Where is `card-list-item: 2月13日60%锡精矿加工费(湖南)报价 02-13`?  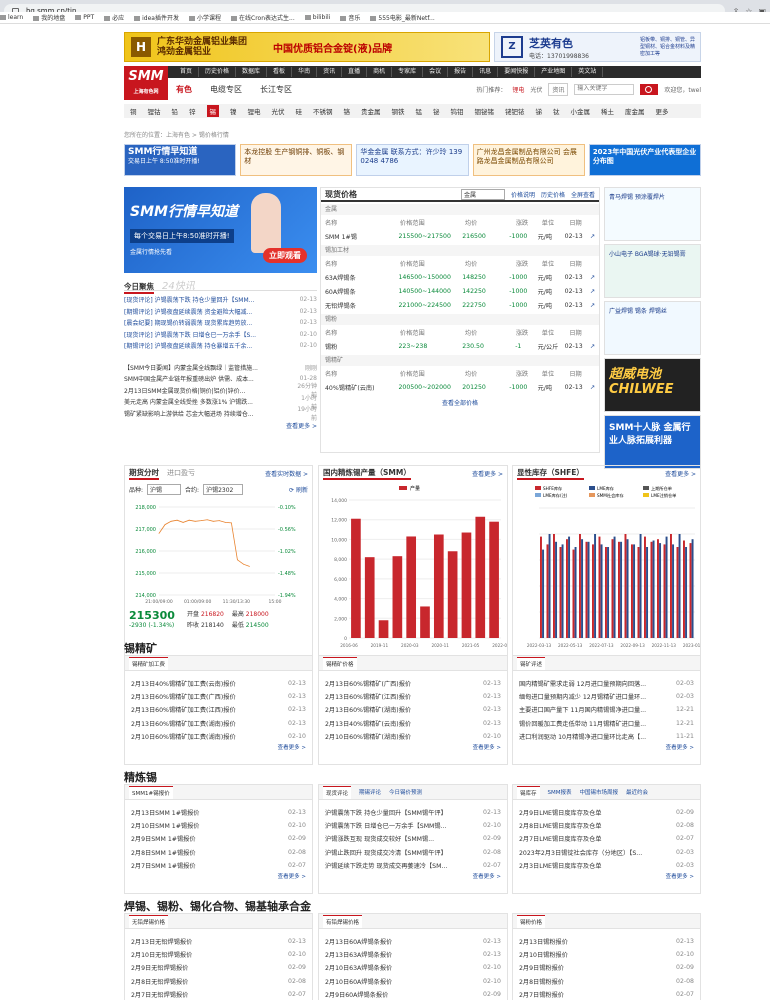 card-list-item: 2月13日60%锡精矿加工费(湖南)报价 02-13 is located at coordinates (218, 723).